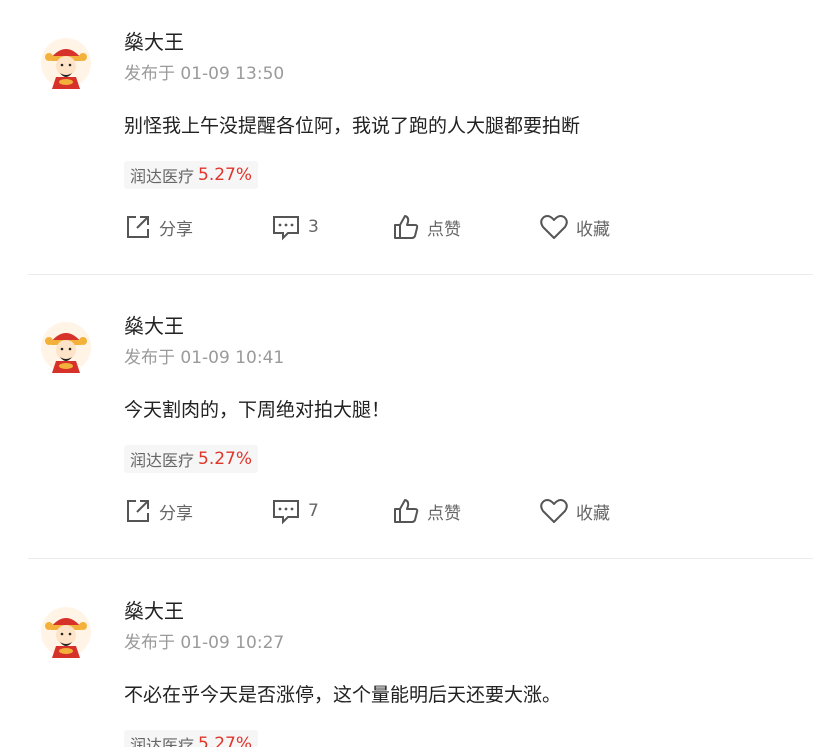 The height and width of the screenshot is (747, 813). What do you see at coordinates (313, 511) in the screenshot?
I see `comment-count: 7` at bounding box center [313, 511].